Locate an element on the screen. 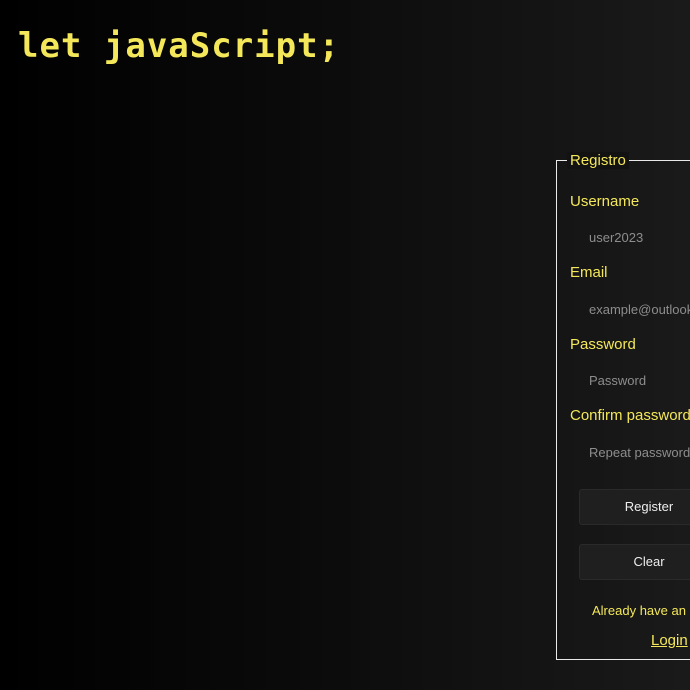 The image size is (690, 690). register-button: Register is located at coordinates (634, 507).